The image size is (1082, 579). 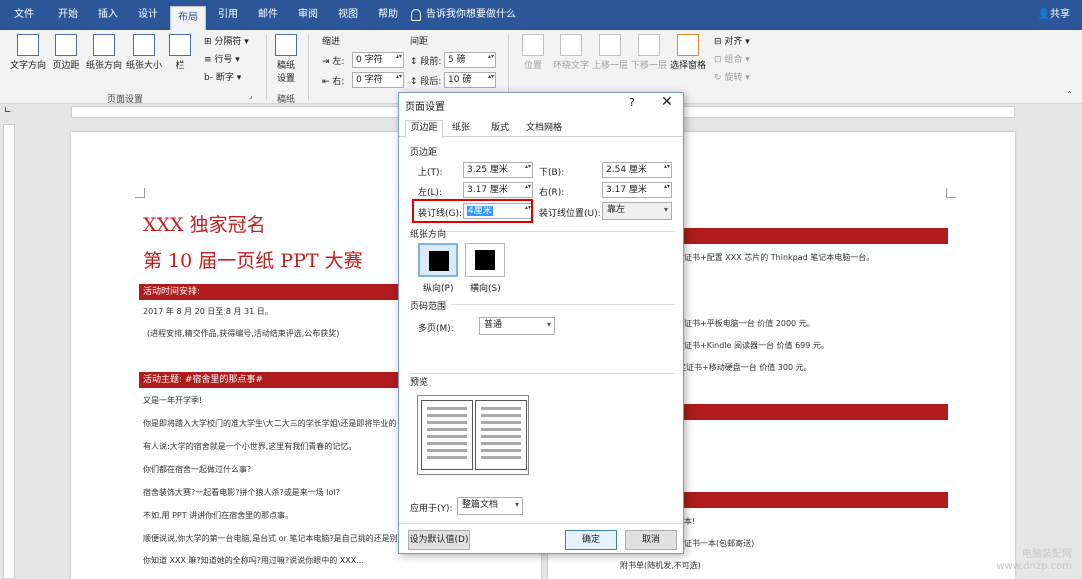 What do you see at coordinates (180, 52) in the screenshot?
I see `columns-button: 栏` at bounding box center [180, 52].